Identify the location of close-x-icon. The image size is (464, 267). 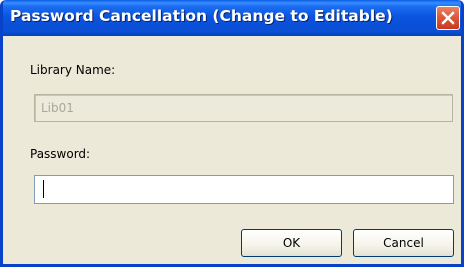
(448, 18).